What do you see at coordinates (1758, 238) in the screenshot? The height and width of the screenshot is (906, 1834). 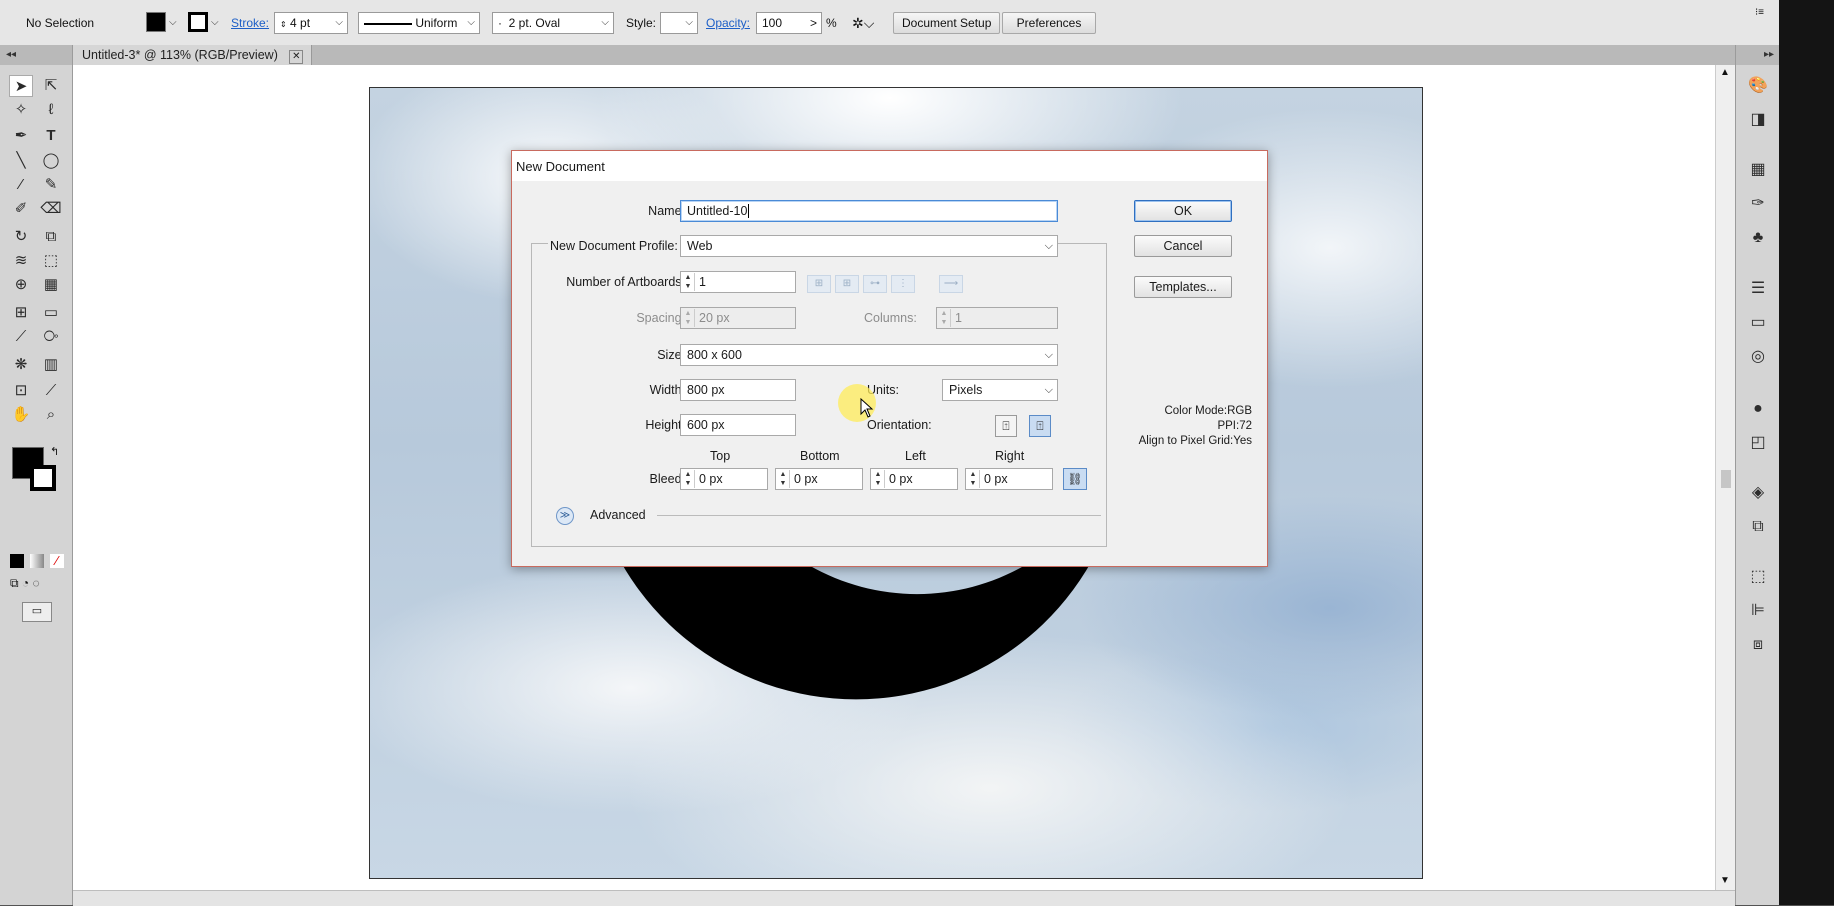 I see `symbols-icon: ♣` at bounding box center [1758, 238].